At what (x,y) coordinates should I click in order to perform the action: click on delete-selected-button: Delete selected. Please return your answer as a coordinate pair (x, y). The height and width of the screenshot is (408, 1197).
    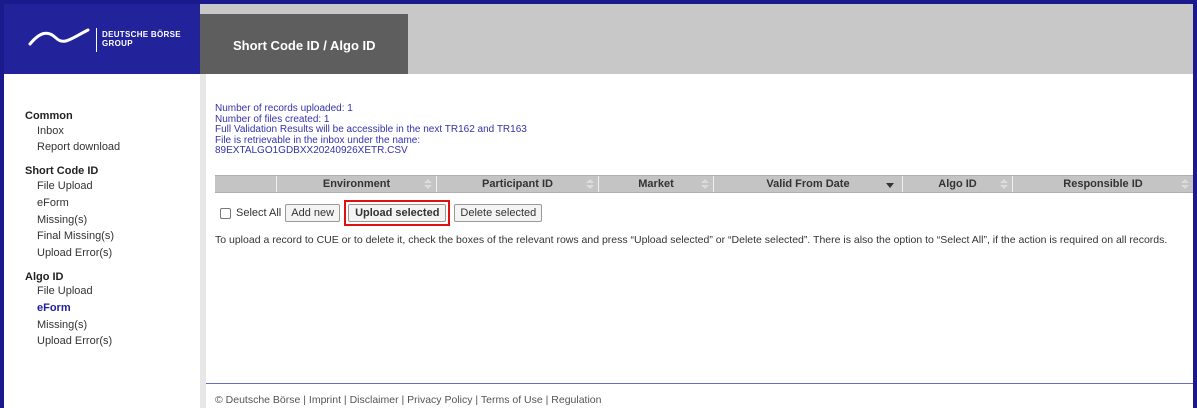
    Looking at the image, I should click on (498, 213).